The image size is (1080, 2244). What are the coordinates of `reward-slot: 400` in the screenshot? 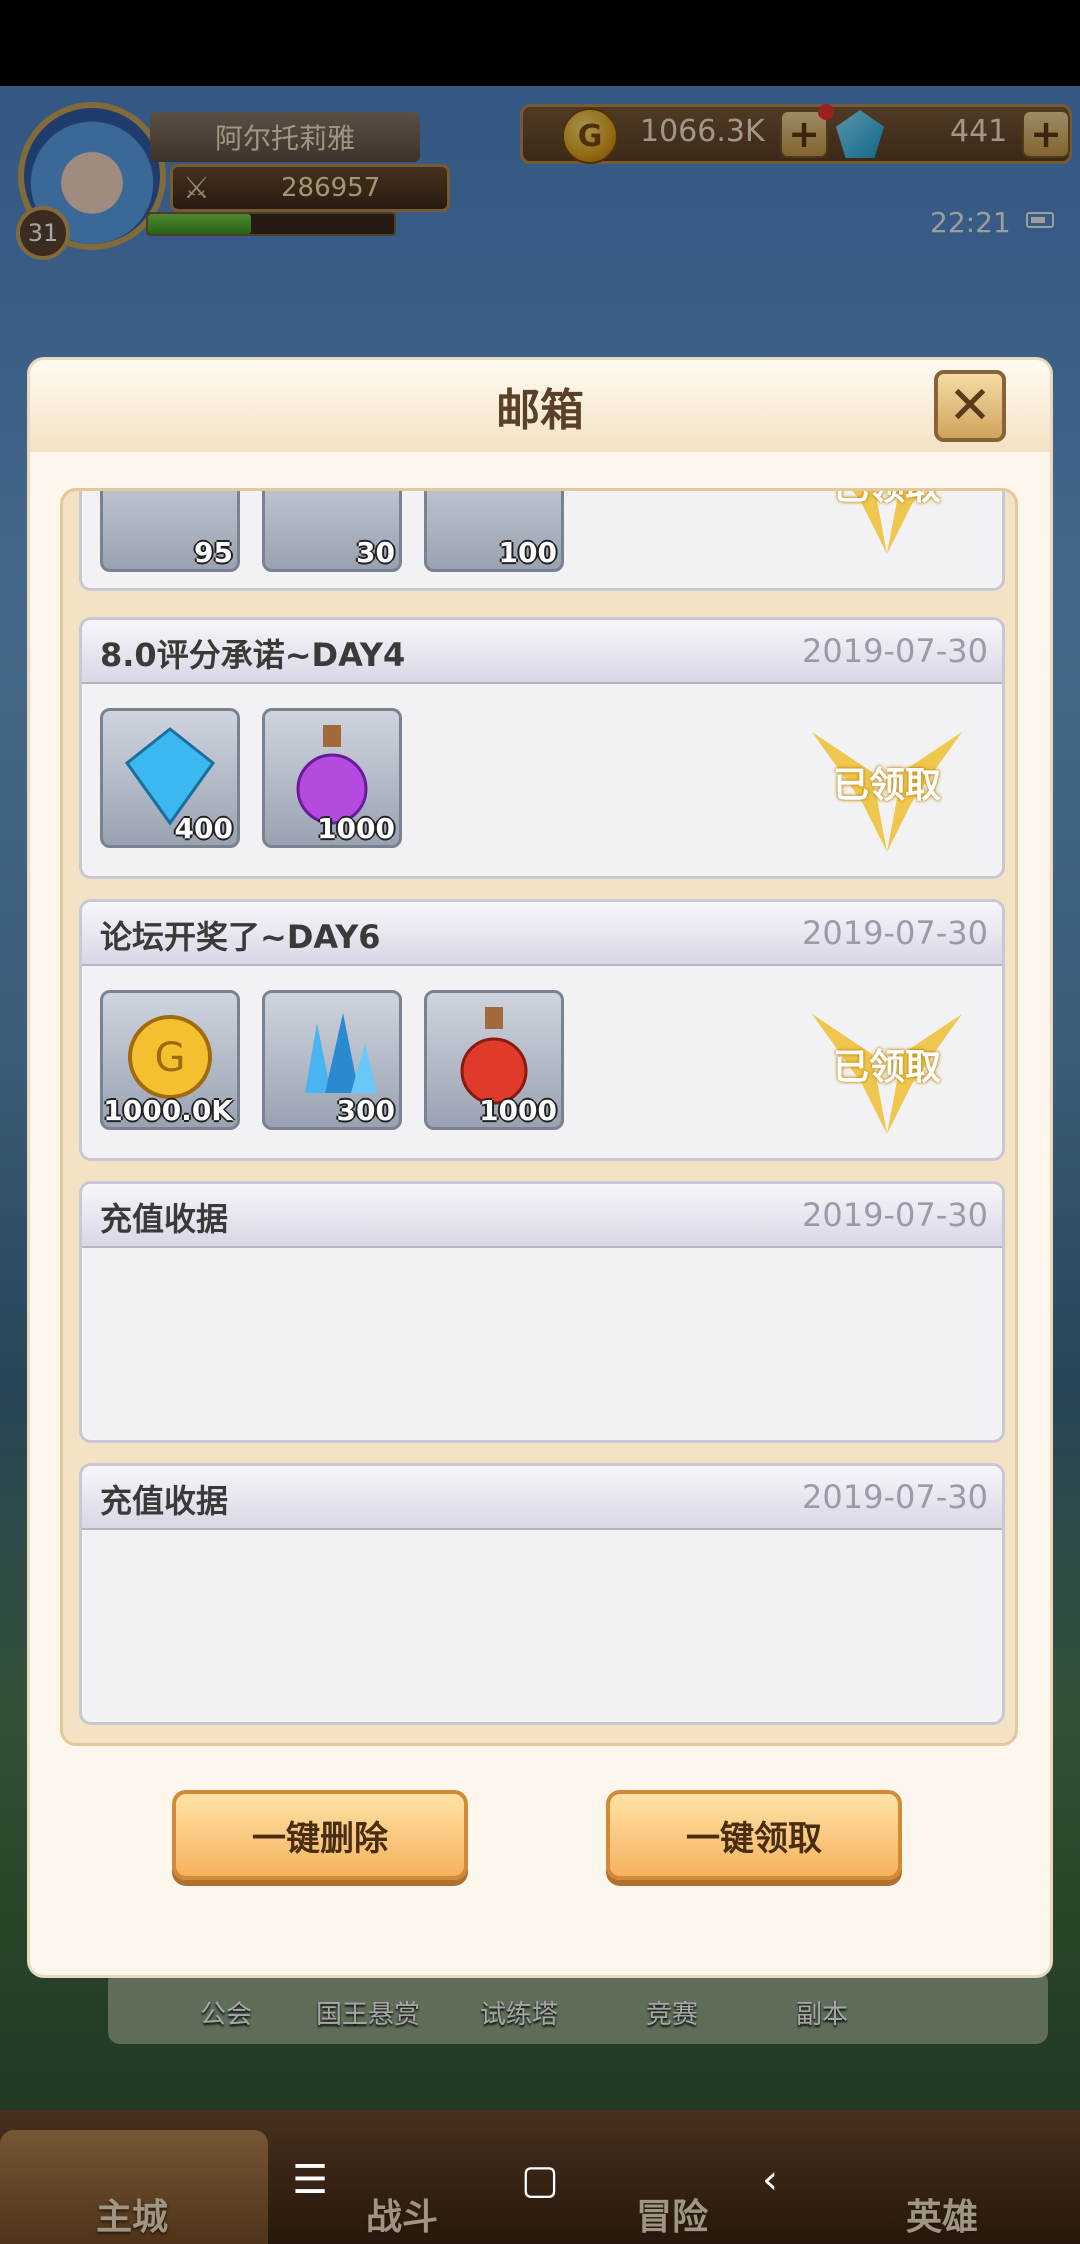 It's located at (170, 778).